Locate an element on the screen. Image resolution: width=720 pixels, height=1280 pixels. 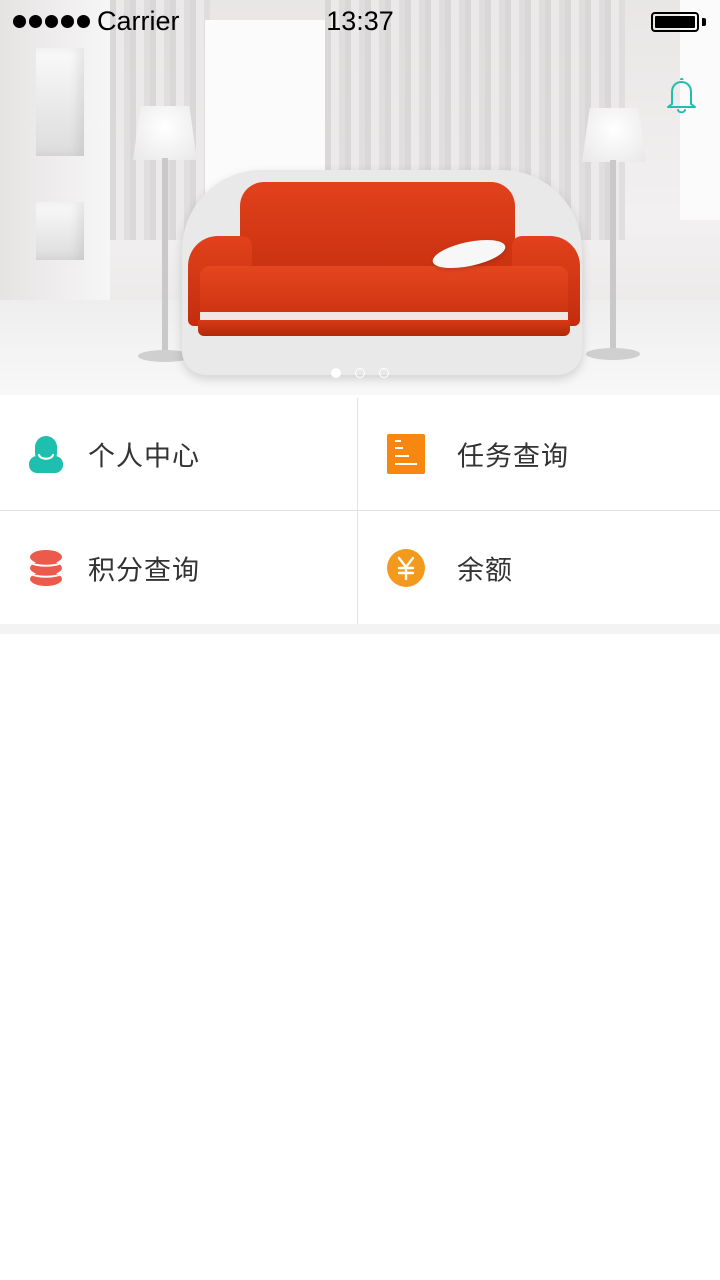
menu-item-personal-center: 个人中心 is located at coordinates (179, 454).